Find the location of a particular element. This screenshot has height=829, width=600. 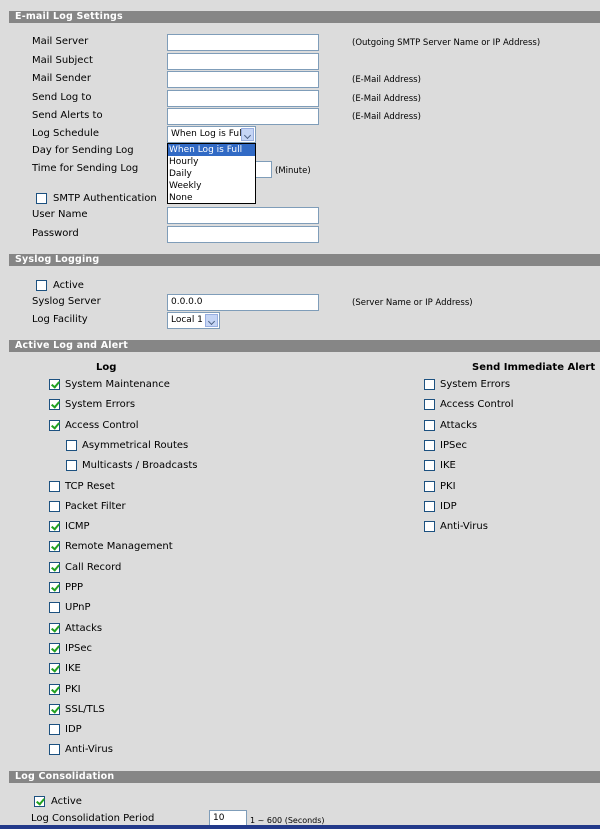

log-item-label: Multicasts / Broadcasts is located at coordinates (140, 465).